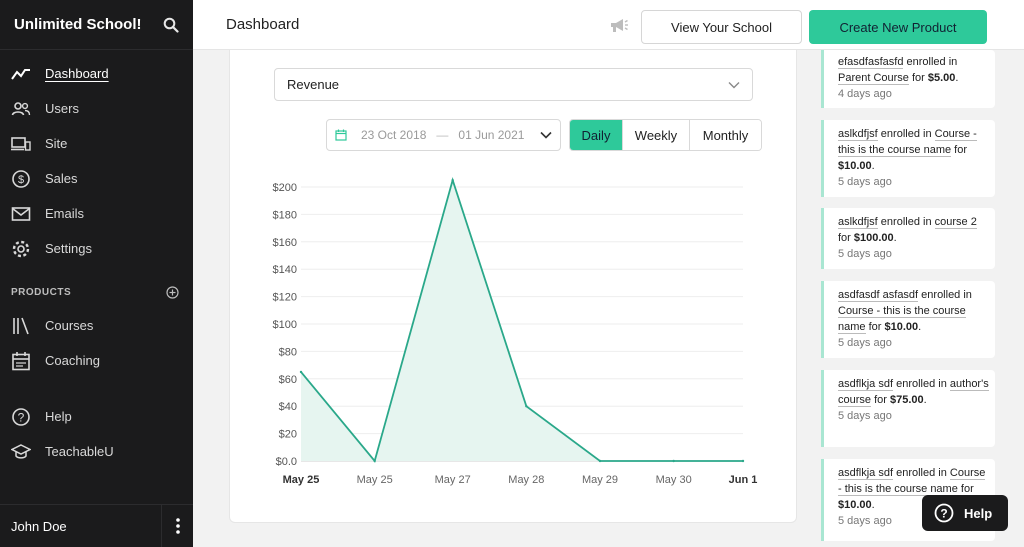  Describe the element at coordinates (743, 480) in the screenshot. I see `x-tick-label: Jun 1` at that location.